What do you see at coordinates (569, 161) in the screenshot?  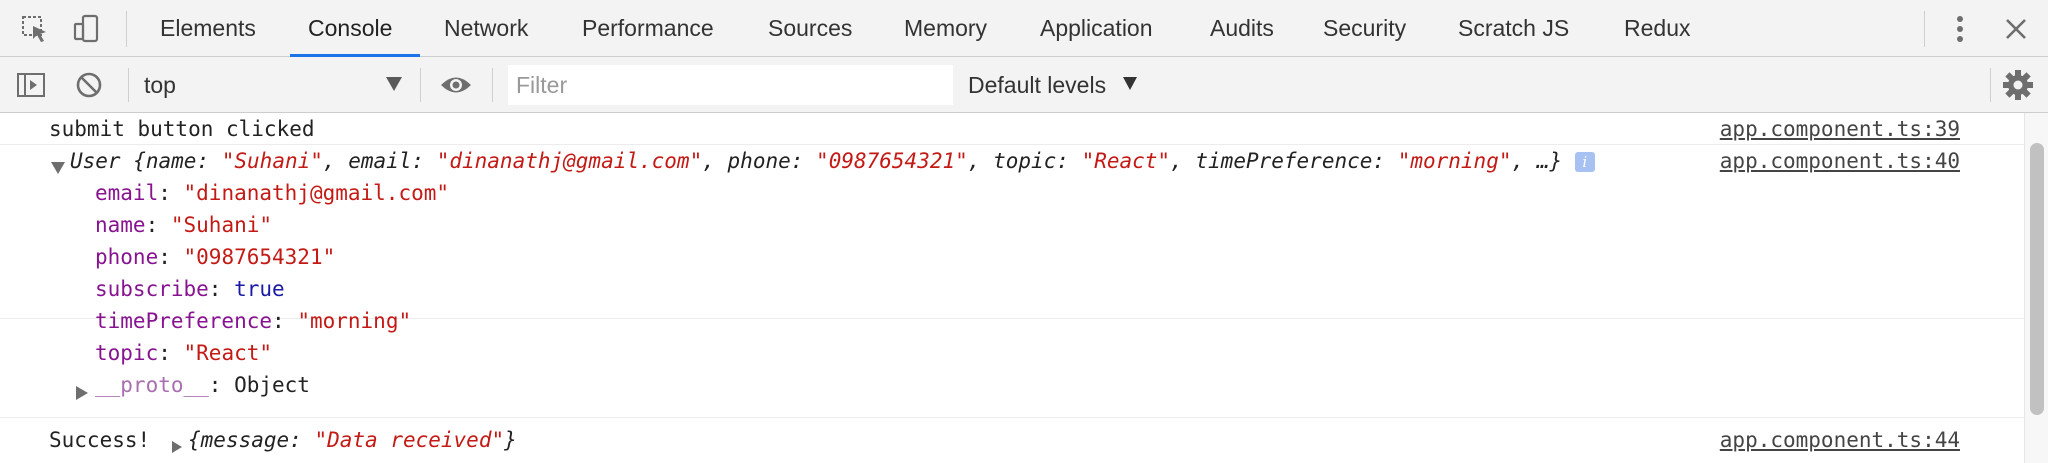 I see `summary-value: "dinanathj@gmail.com"` at bounding box center [569, 161].